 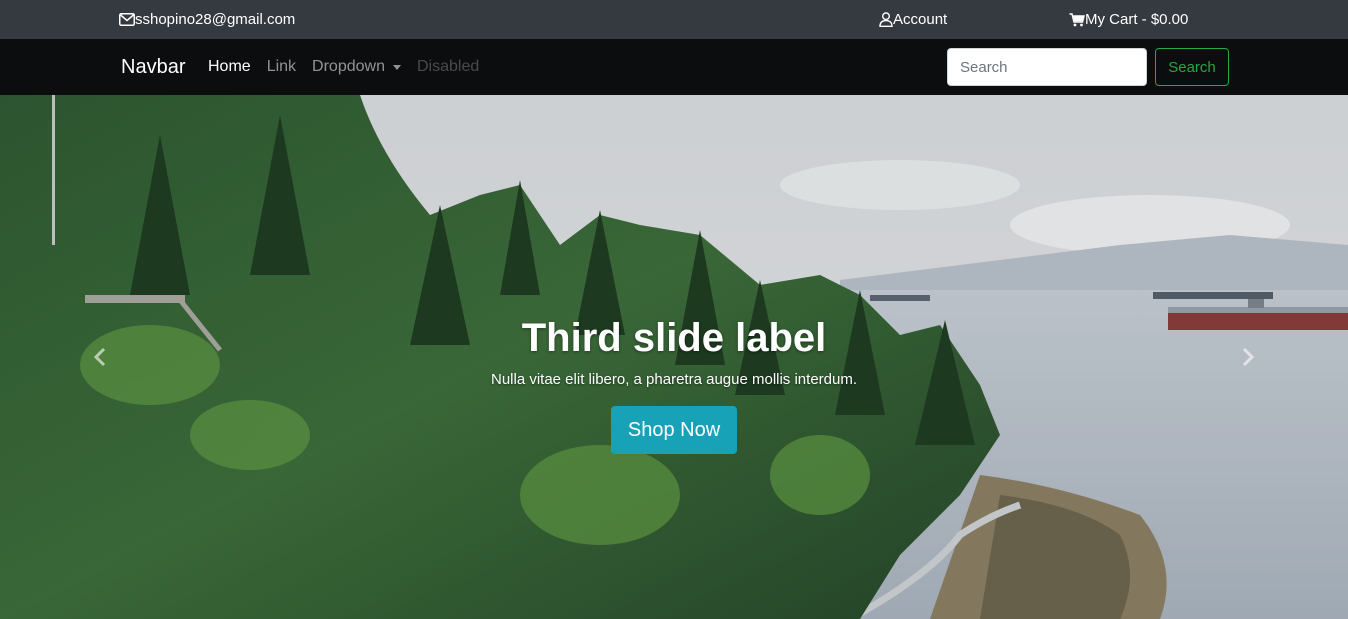 I want to click on caret-down-icon, so click(x=396, y=67).